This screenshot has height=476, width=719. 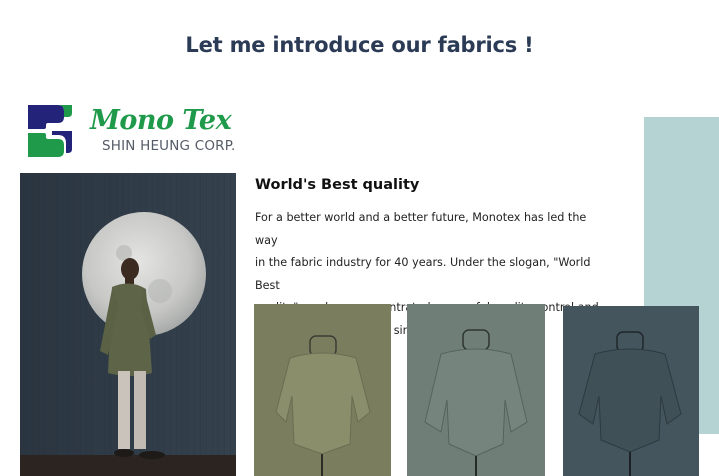 I want to click on fabric-image-sage, so click(x=476, y=390).